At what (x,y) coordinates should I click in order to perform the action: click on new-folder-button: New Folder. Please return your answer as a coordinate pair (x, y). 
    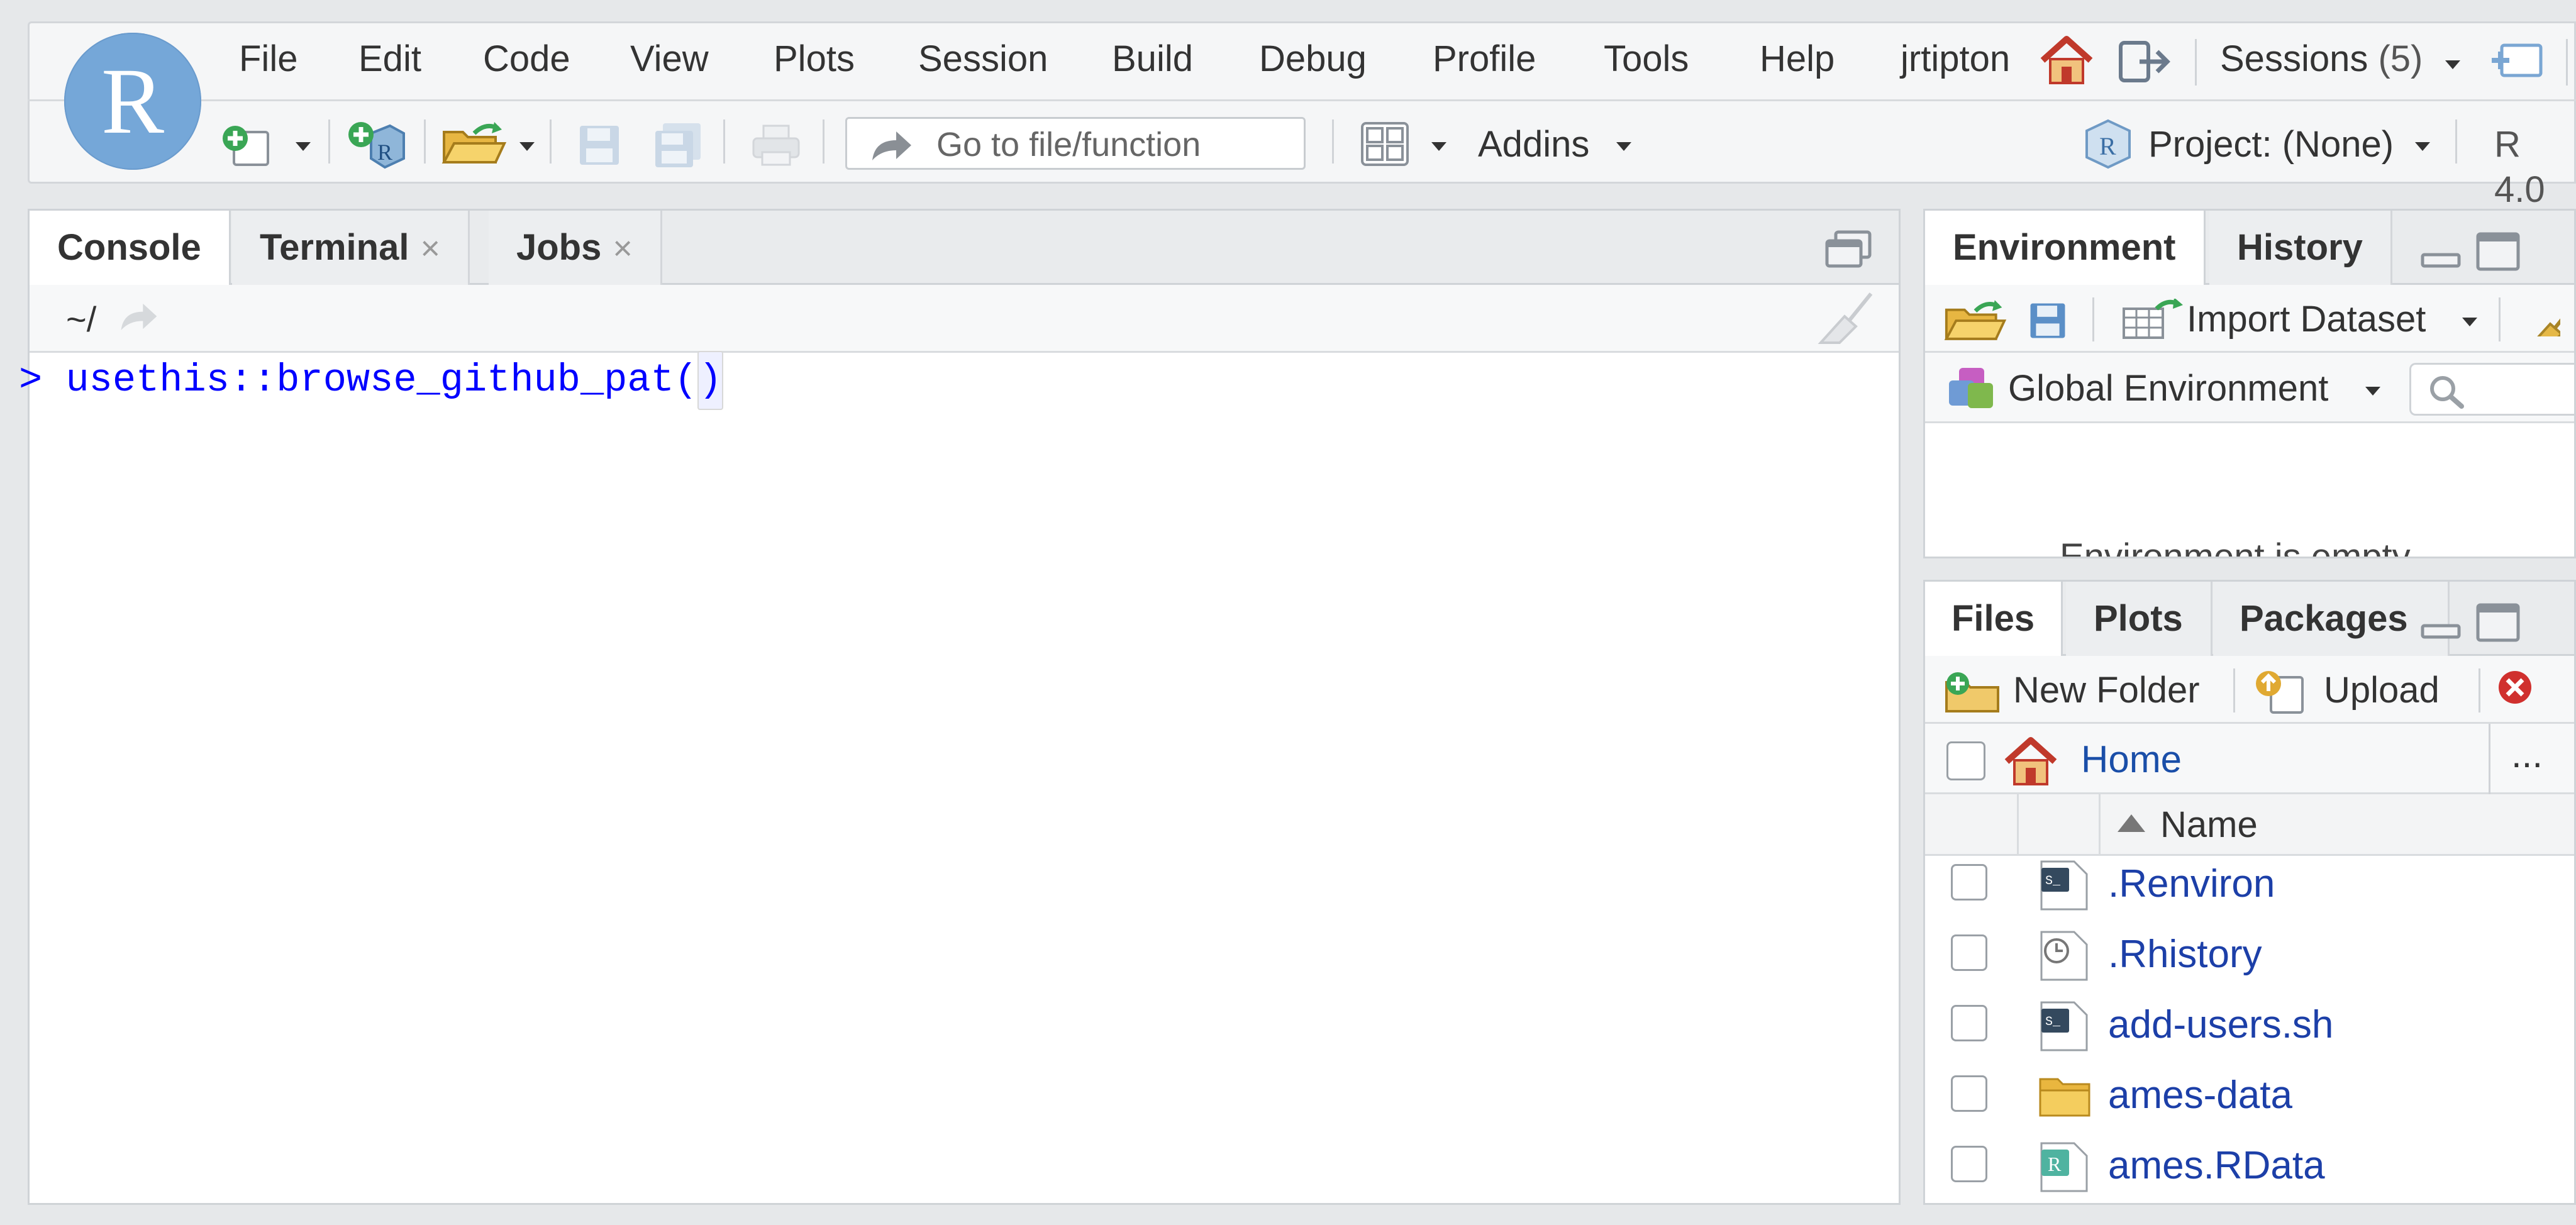
    Looking at the image, I should click on (2106, 690).